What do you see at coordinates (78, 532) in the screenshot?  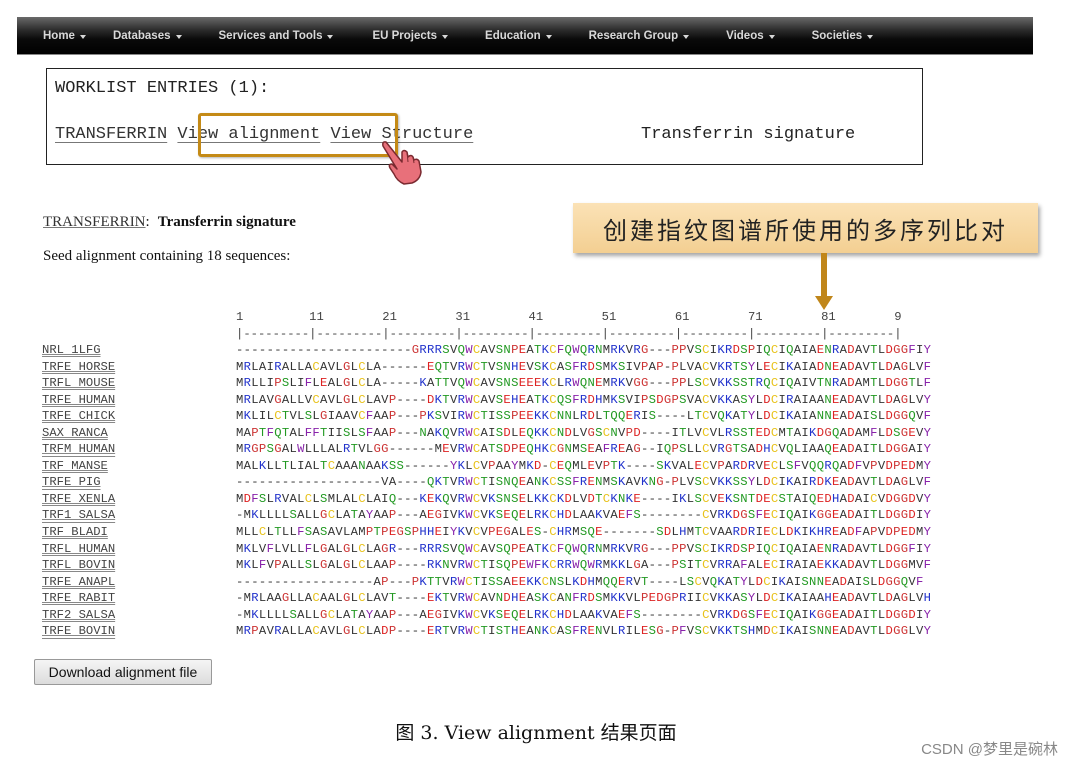 I see `sequence-name-link: TRF BLADI` at bounding box center [78, 532].